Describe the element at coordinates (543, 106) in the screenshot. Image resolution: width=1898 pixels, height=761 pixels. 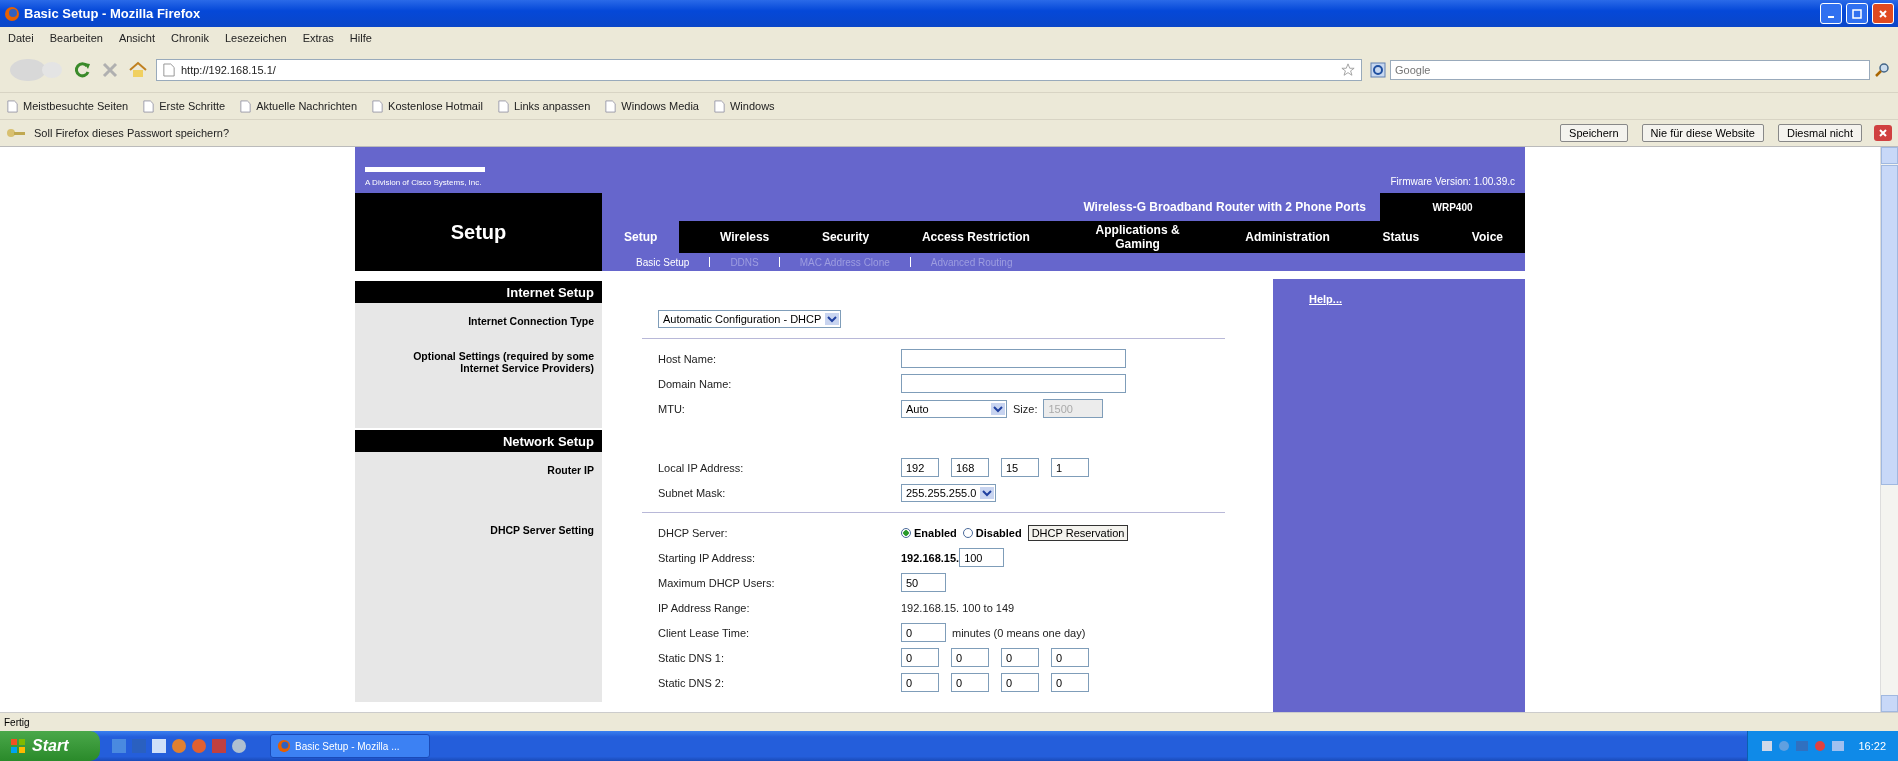
I see `bookmark-link: Links anpassen` at that location.